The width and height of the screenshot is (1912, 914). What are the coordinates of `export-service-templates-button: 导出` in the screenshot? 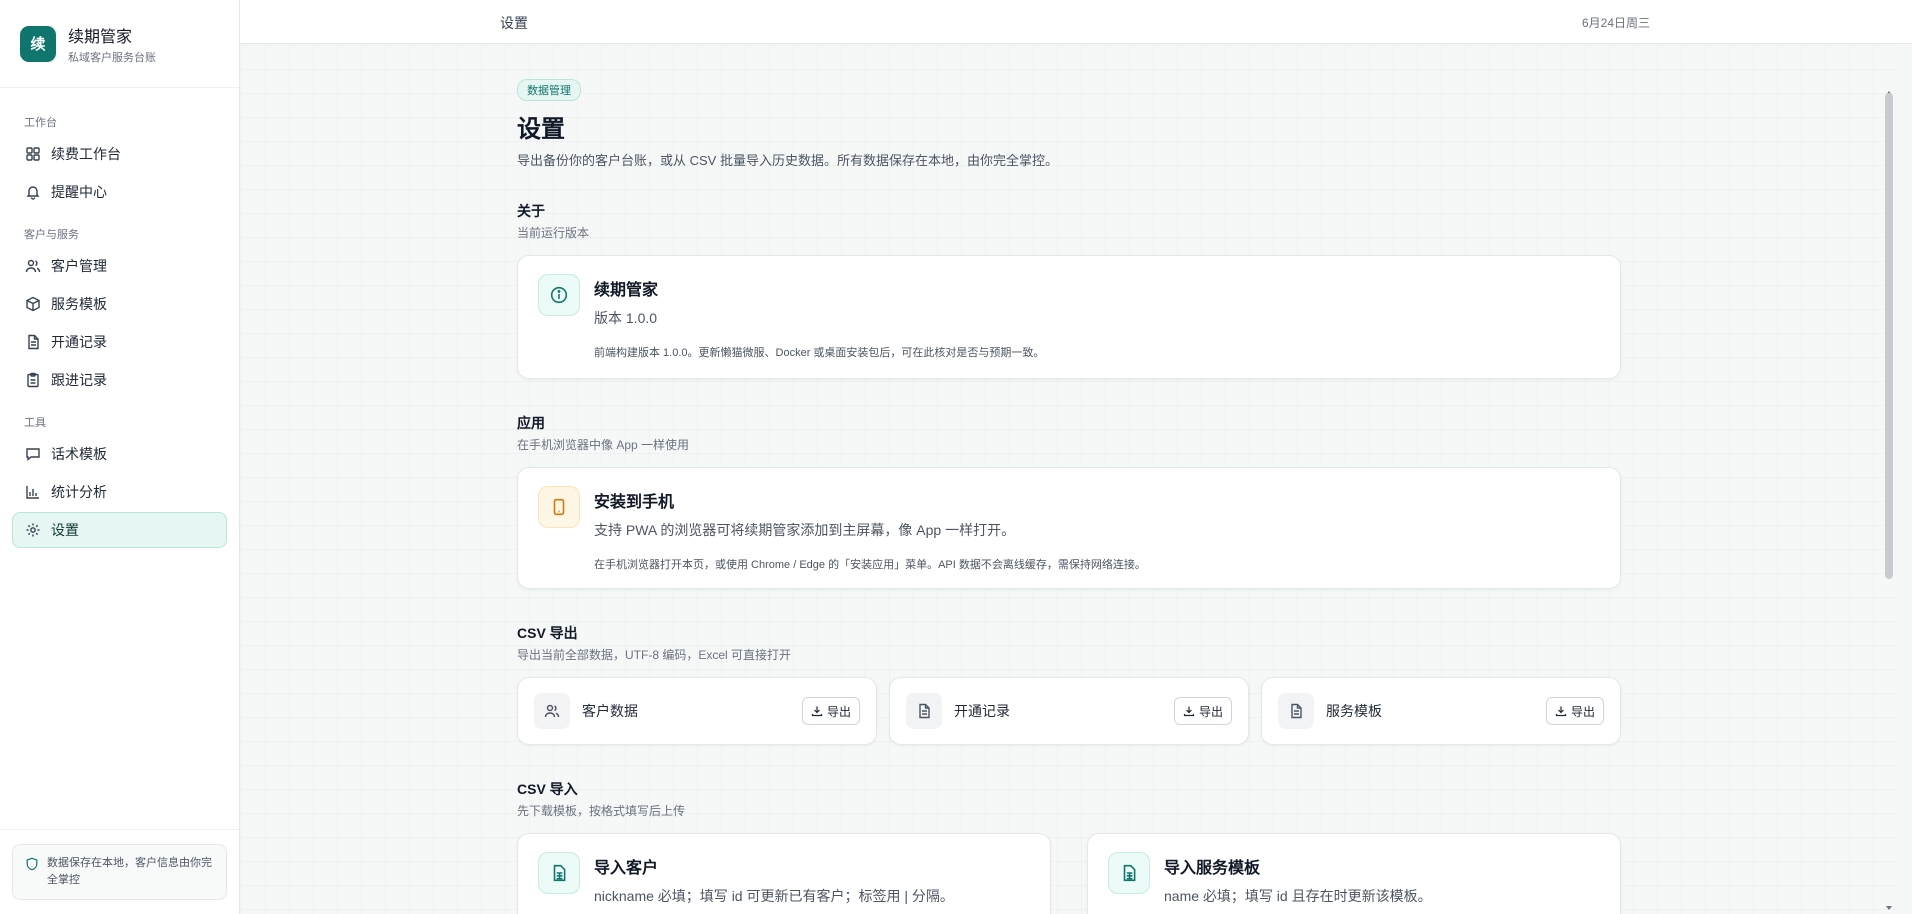 It's located at (1574, 711).